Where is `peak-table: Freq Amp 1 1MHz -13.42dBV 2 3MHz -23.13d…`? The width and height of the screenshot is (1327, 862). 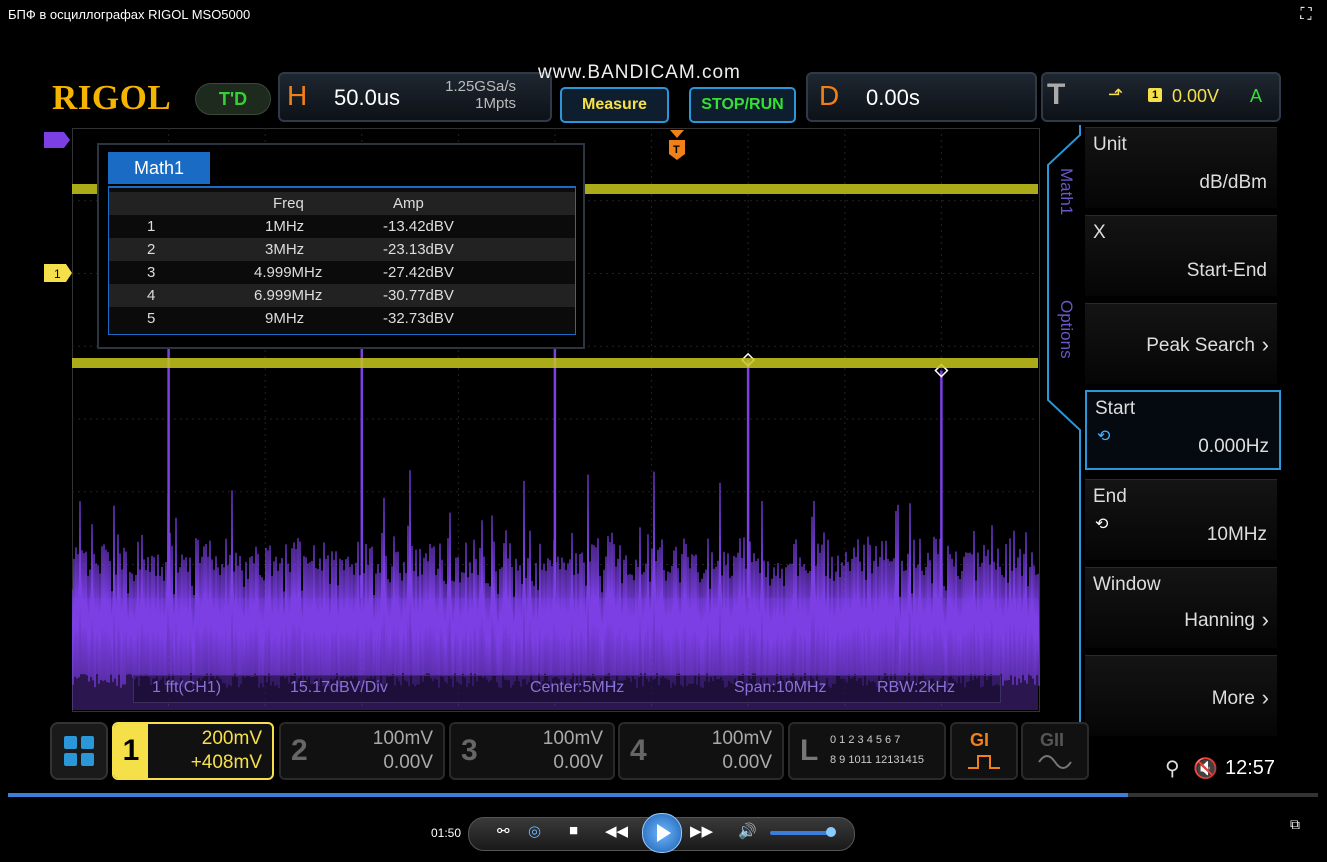
peak-table: Freq Amp 1 1MHz -13.42dBV 2 3MHz -23.13d… is located at coordinates (342, 260).